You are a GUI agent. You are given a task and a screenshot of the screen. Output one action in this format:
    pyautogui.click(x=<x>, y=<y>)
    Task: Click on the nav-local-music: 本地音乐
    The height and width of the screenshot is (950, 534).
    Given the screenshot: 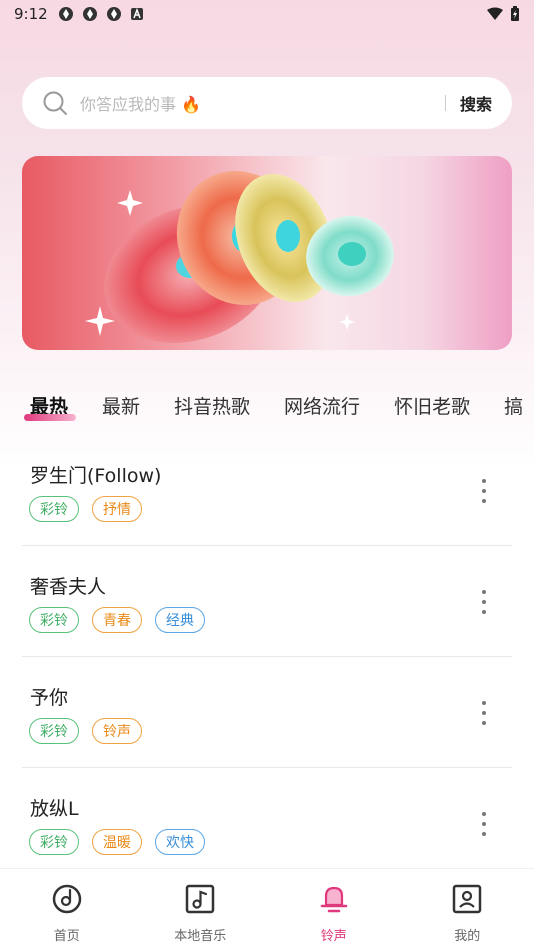 What is the action you would take?
    pyautogui.click(x=201, y=909)
    